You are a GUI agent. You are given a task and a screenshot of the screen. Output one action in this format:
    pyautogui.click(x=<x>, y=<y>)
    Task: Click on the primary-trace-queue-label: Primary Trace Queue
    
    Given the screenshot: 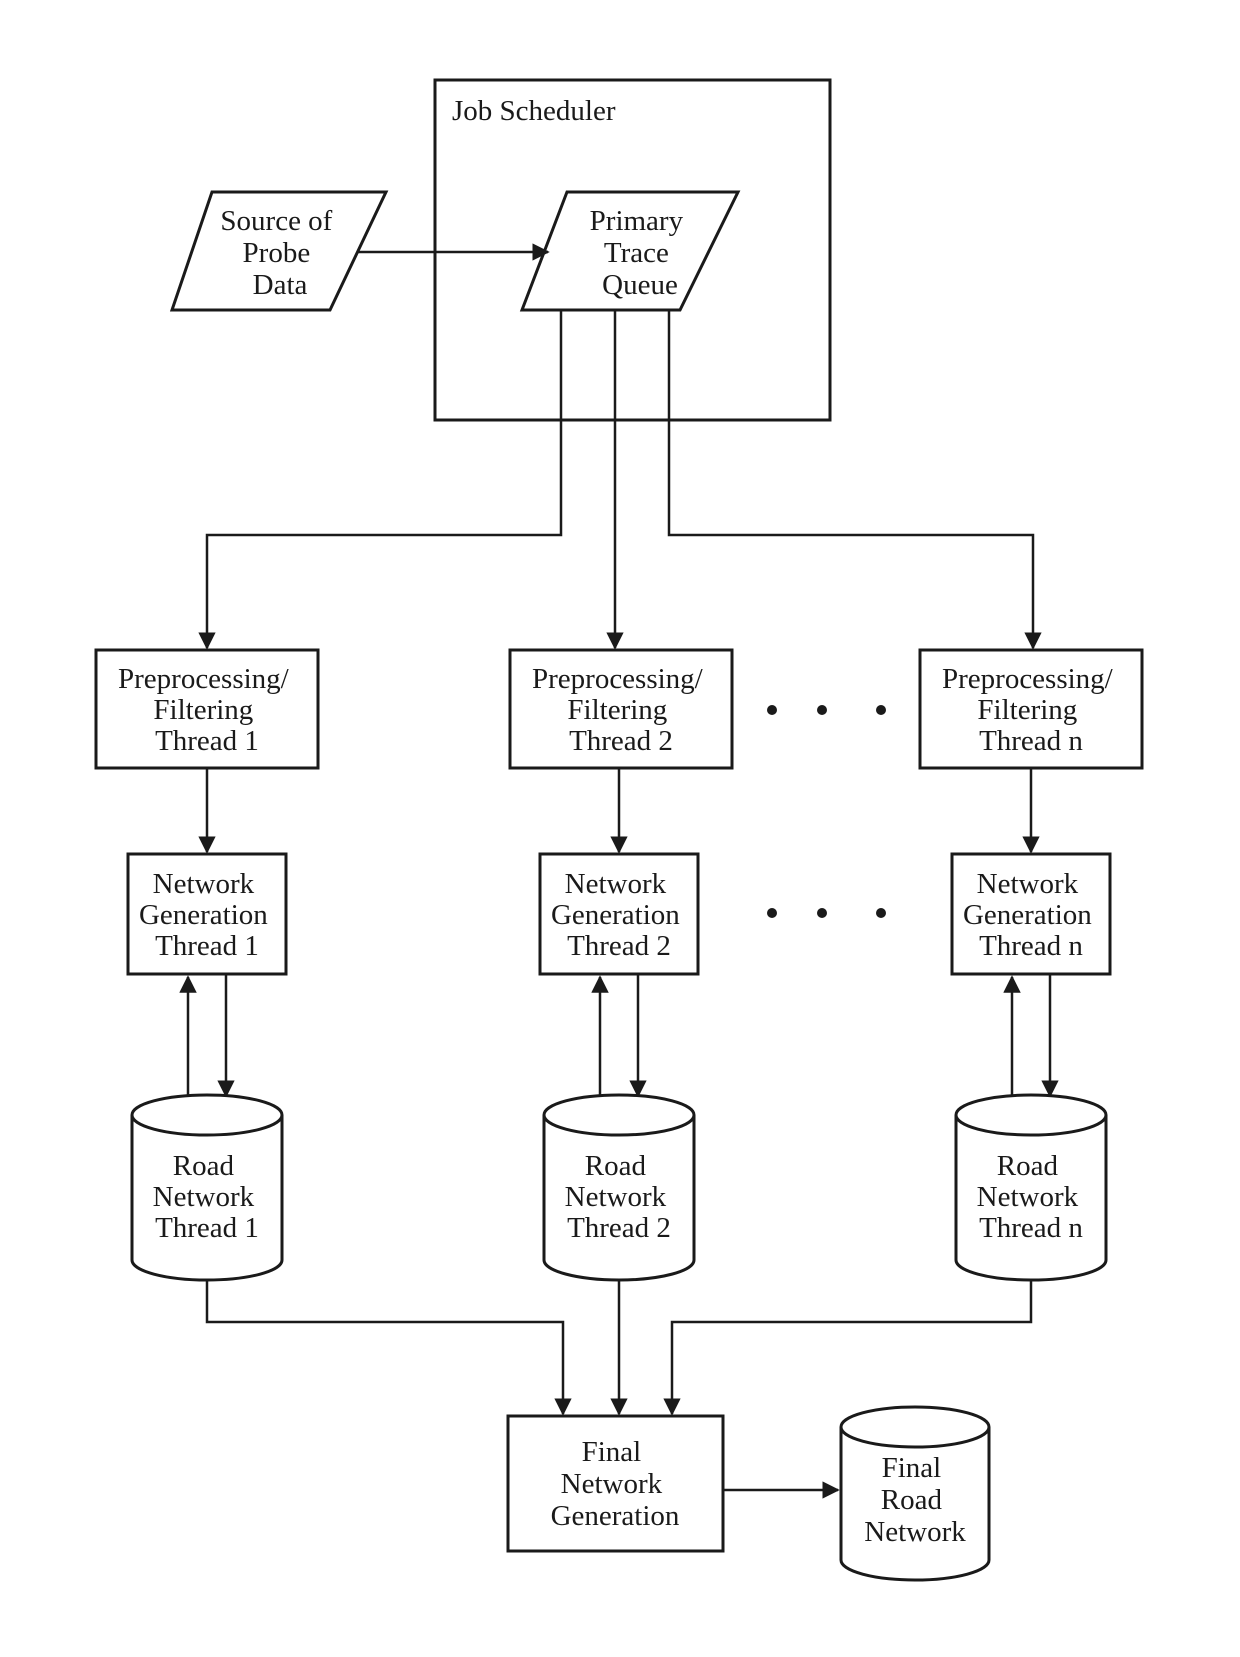 What is the action you would take?
    pyautogui.click(x=640, y=253)
    